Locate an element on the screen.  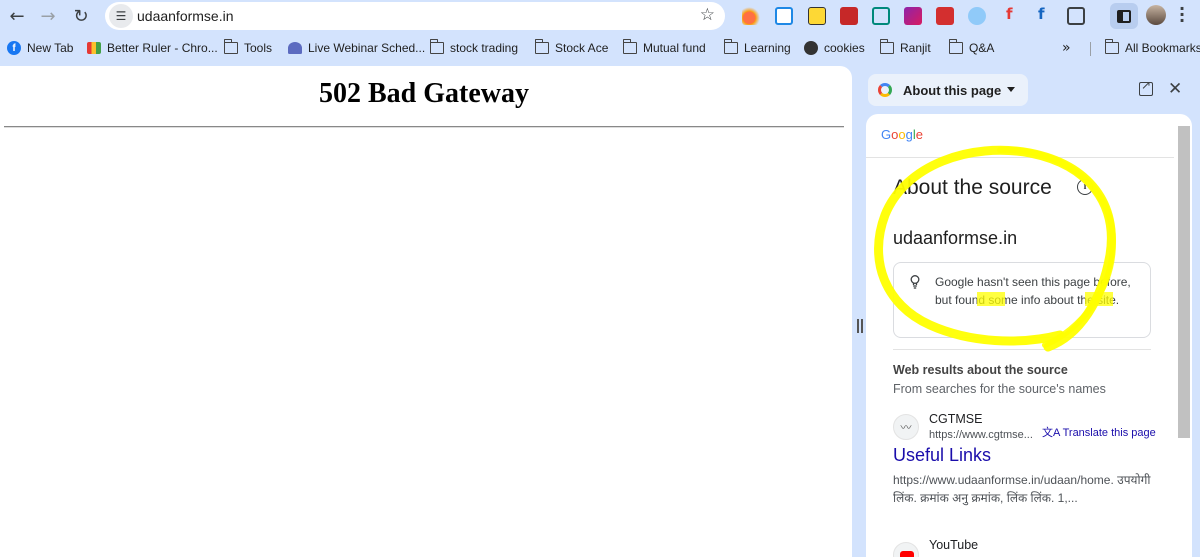
youtube-icon is located at coordinates (906, 549).